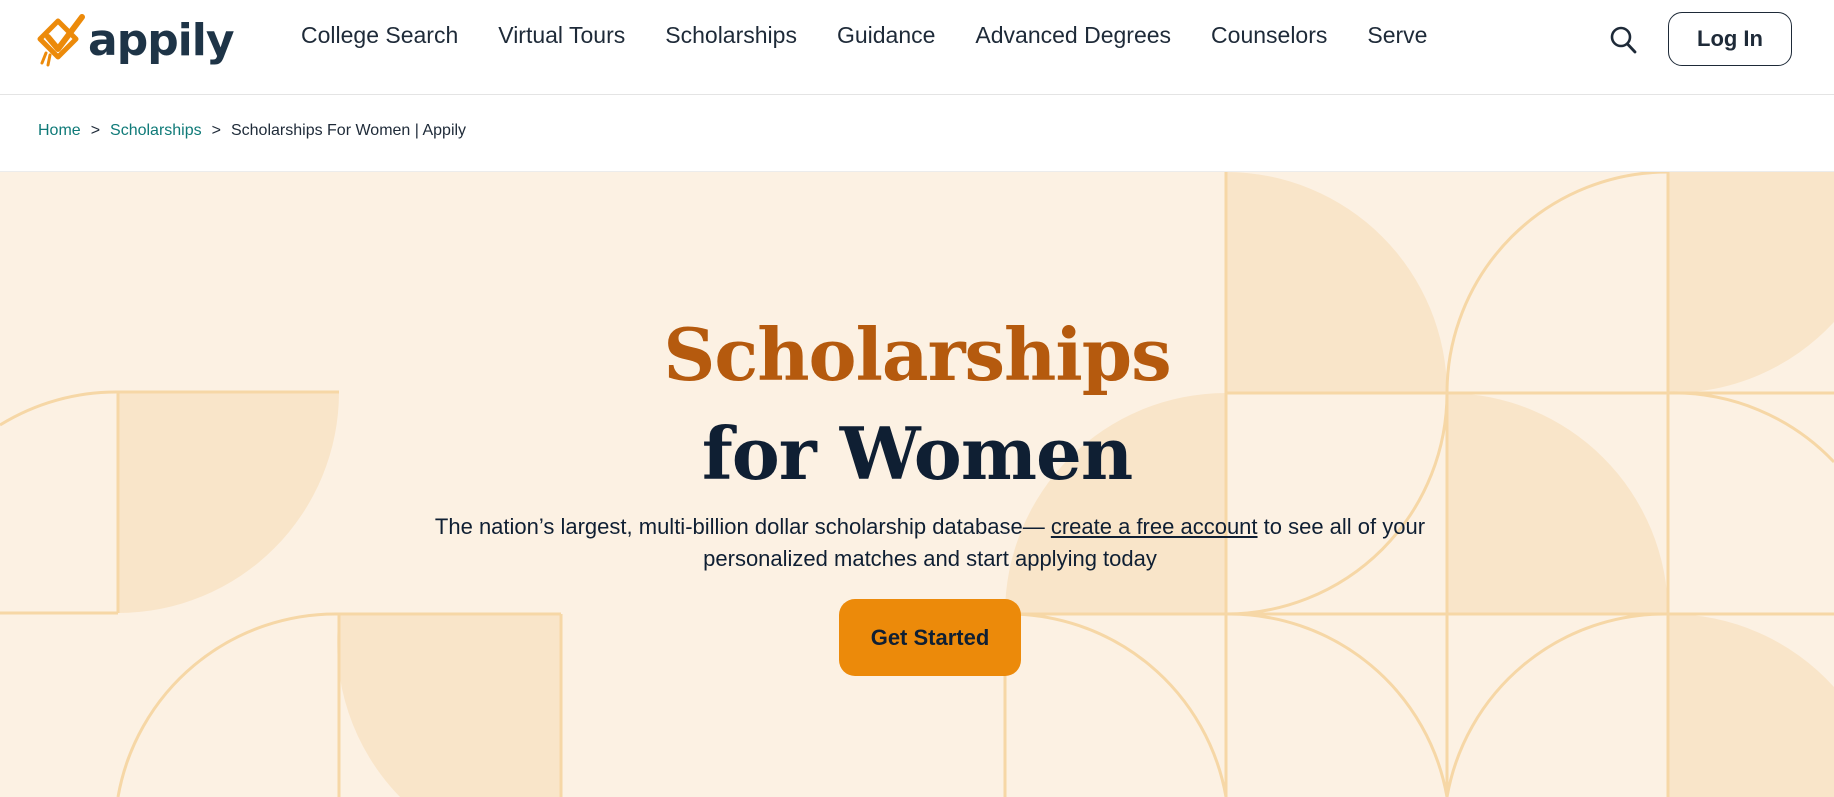 Image resolution: width=1834 pixels, height=797 pixels. I want to click on hero-title-highlight: Scholarships, so click(917, 355).